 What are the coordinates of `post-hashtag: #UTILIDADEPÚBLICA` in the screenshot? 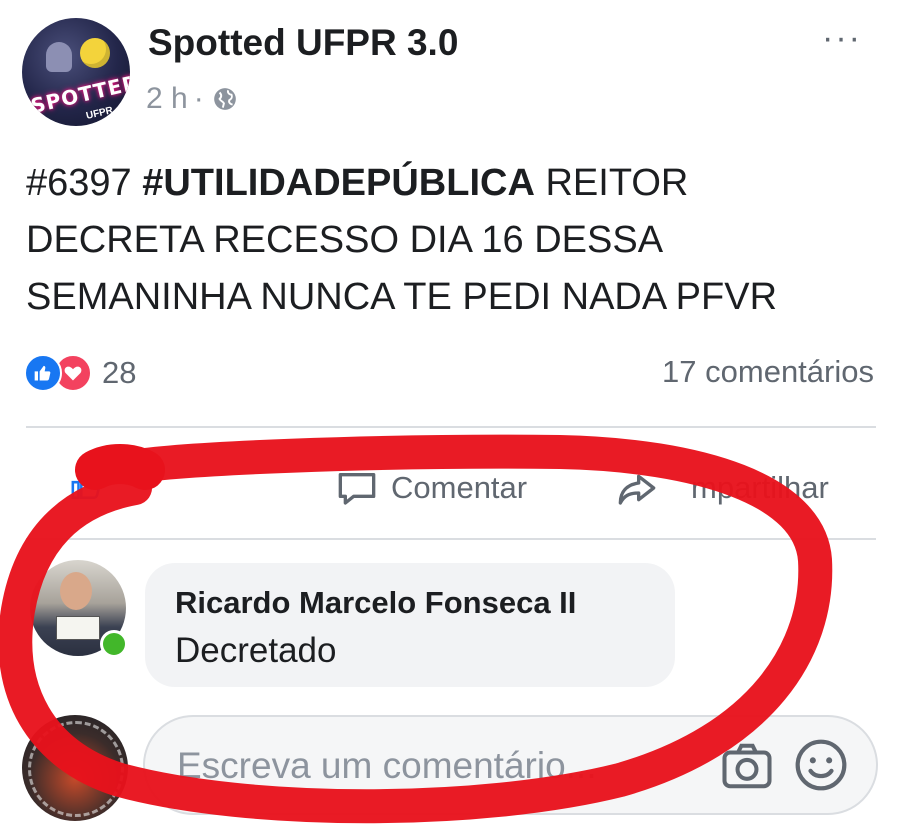 It's located at (338, 183).